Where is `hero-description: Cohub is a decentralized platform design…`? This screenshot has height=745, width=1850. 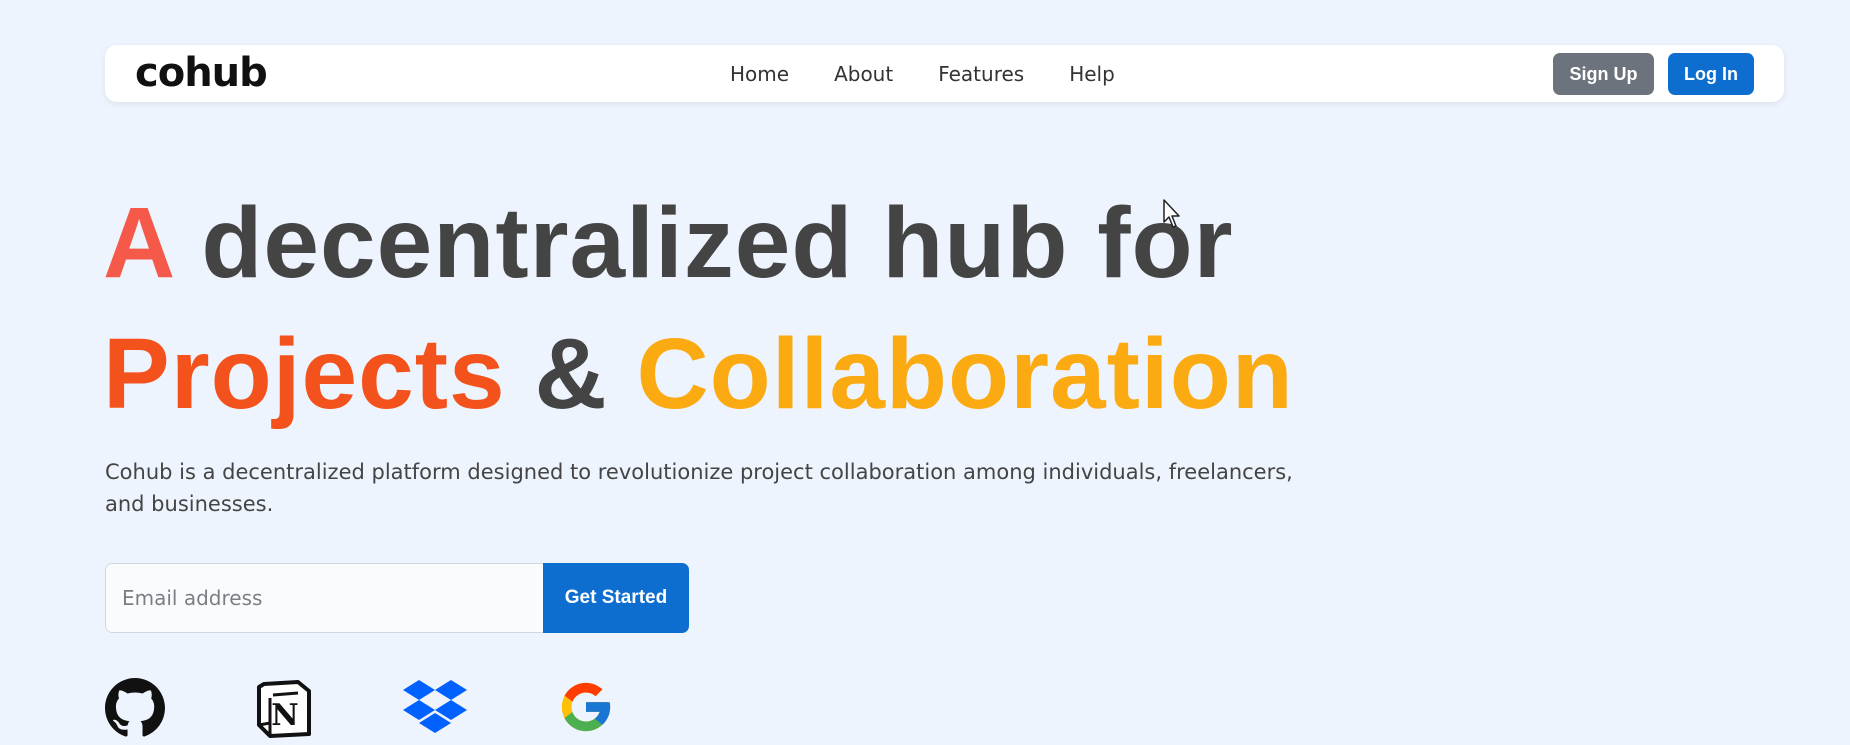 hero-description: Cohub is a decentralized platform design… is located at coordinates (699, 488).